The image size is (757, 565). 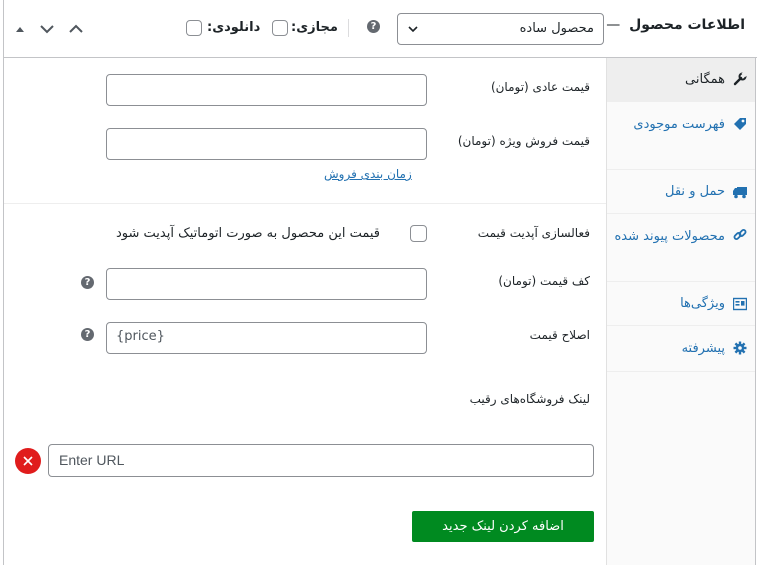 I want to click on panel-title: اطلاعات محصول —, so click(x=675, y=25).